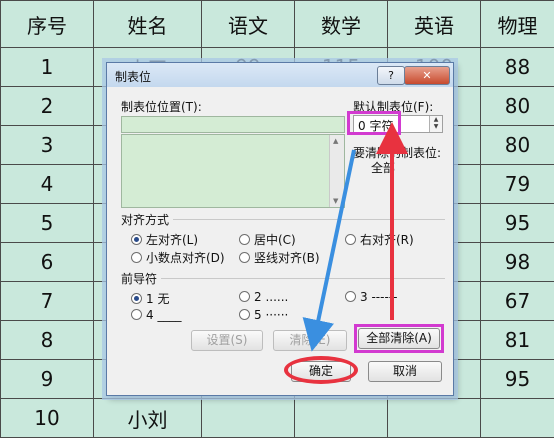 This screenshot has width=554, height=438. Describe the element at coordinates (47, 379) in the screenshot. I see `table-cell: 9` at that location.